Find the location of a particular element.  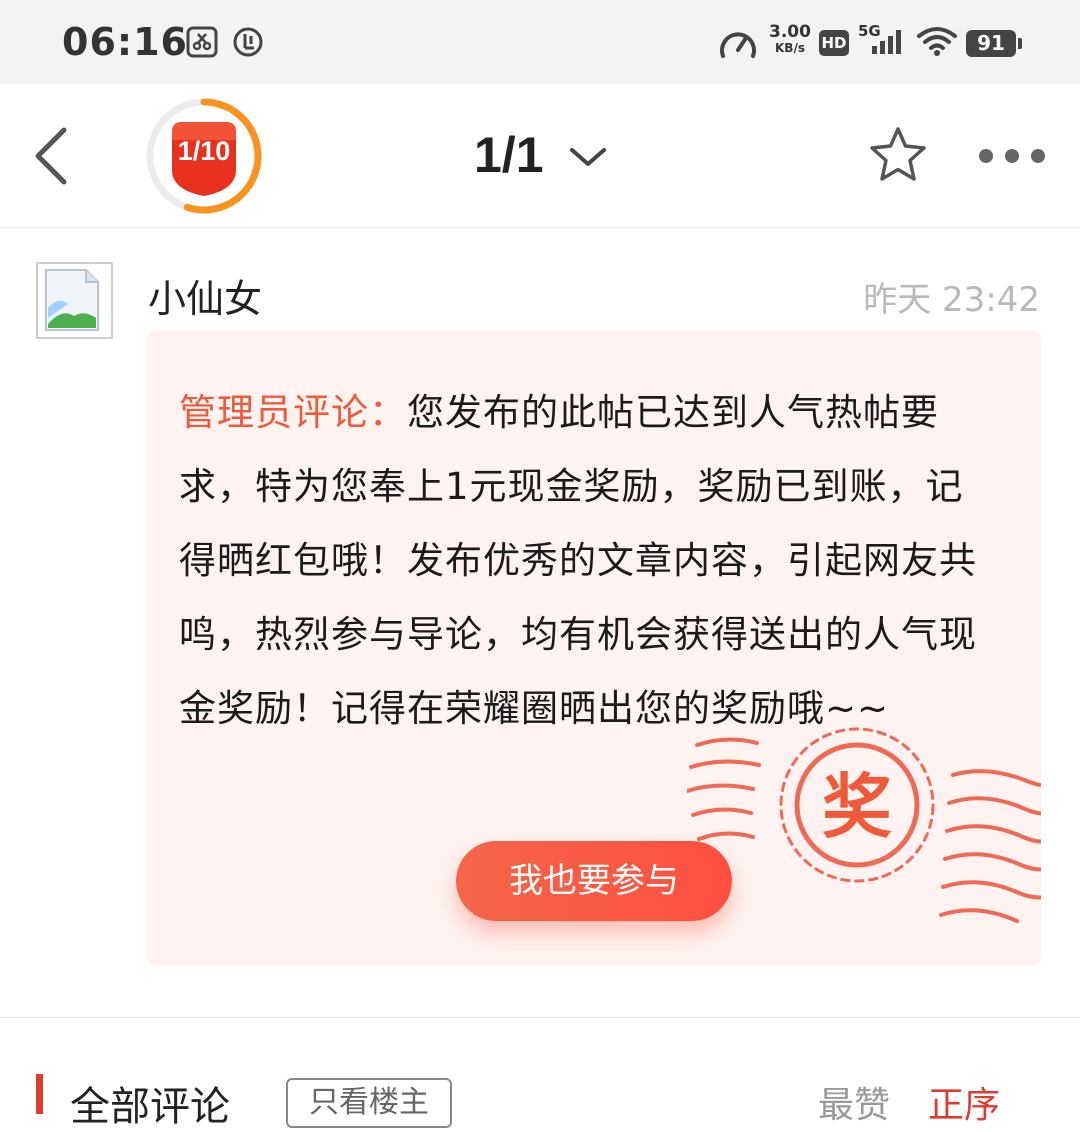

progress-badge-label: 1/10 is located at coordinates (204, 151).